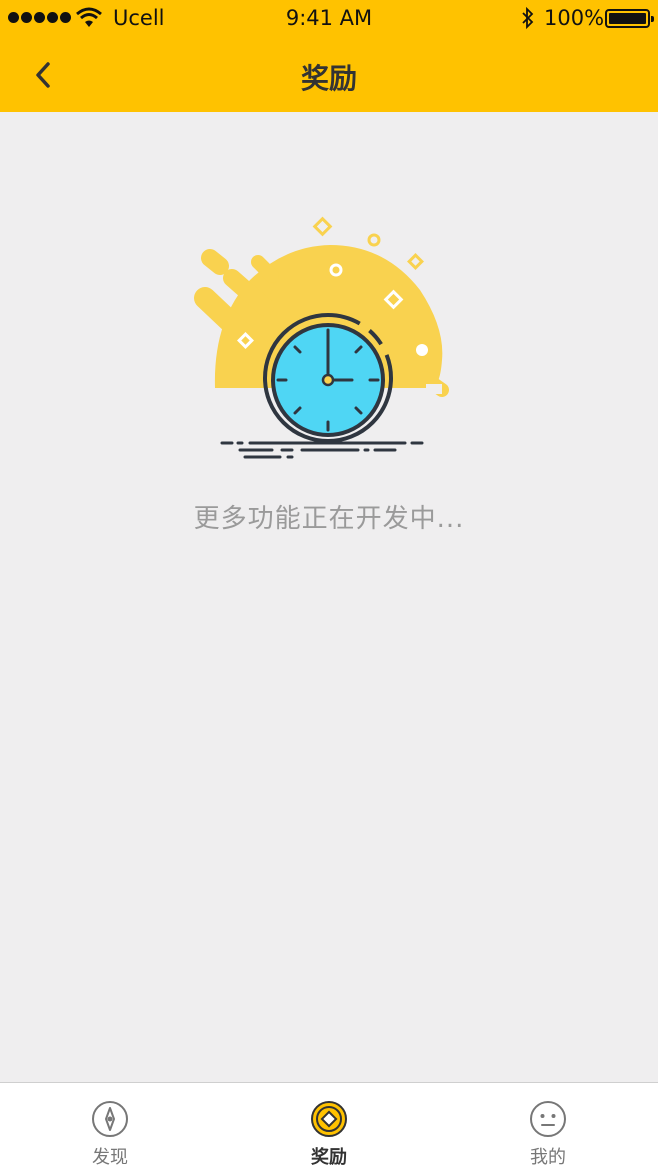 This screenshot has width=658, height=1170. I want to click on page-title: 奖励, so click(328, 78).